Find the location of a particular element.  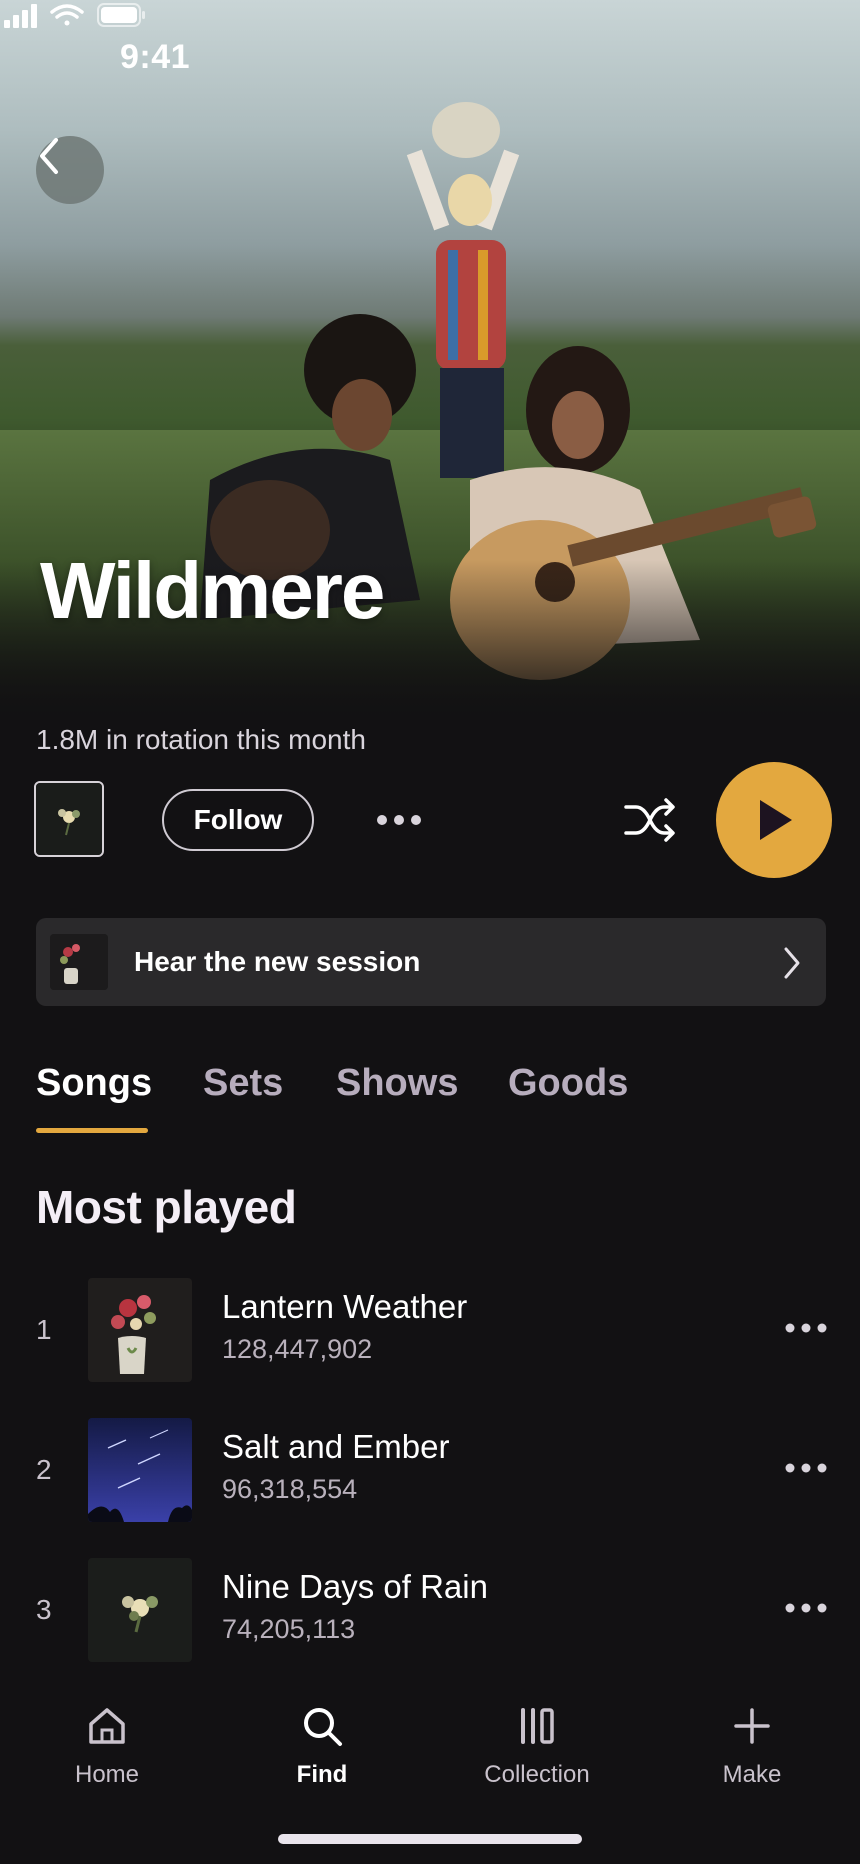

tab-songs: Songs is located at coordinates (94, 1083).